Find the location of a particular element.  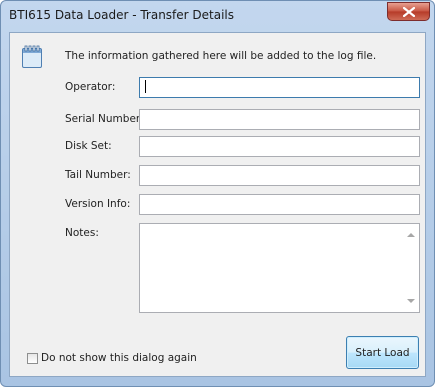

tail-number-input is located at coordinates (279, 175).